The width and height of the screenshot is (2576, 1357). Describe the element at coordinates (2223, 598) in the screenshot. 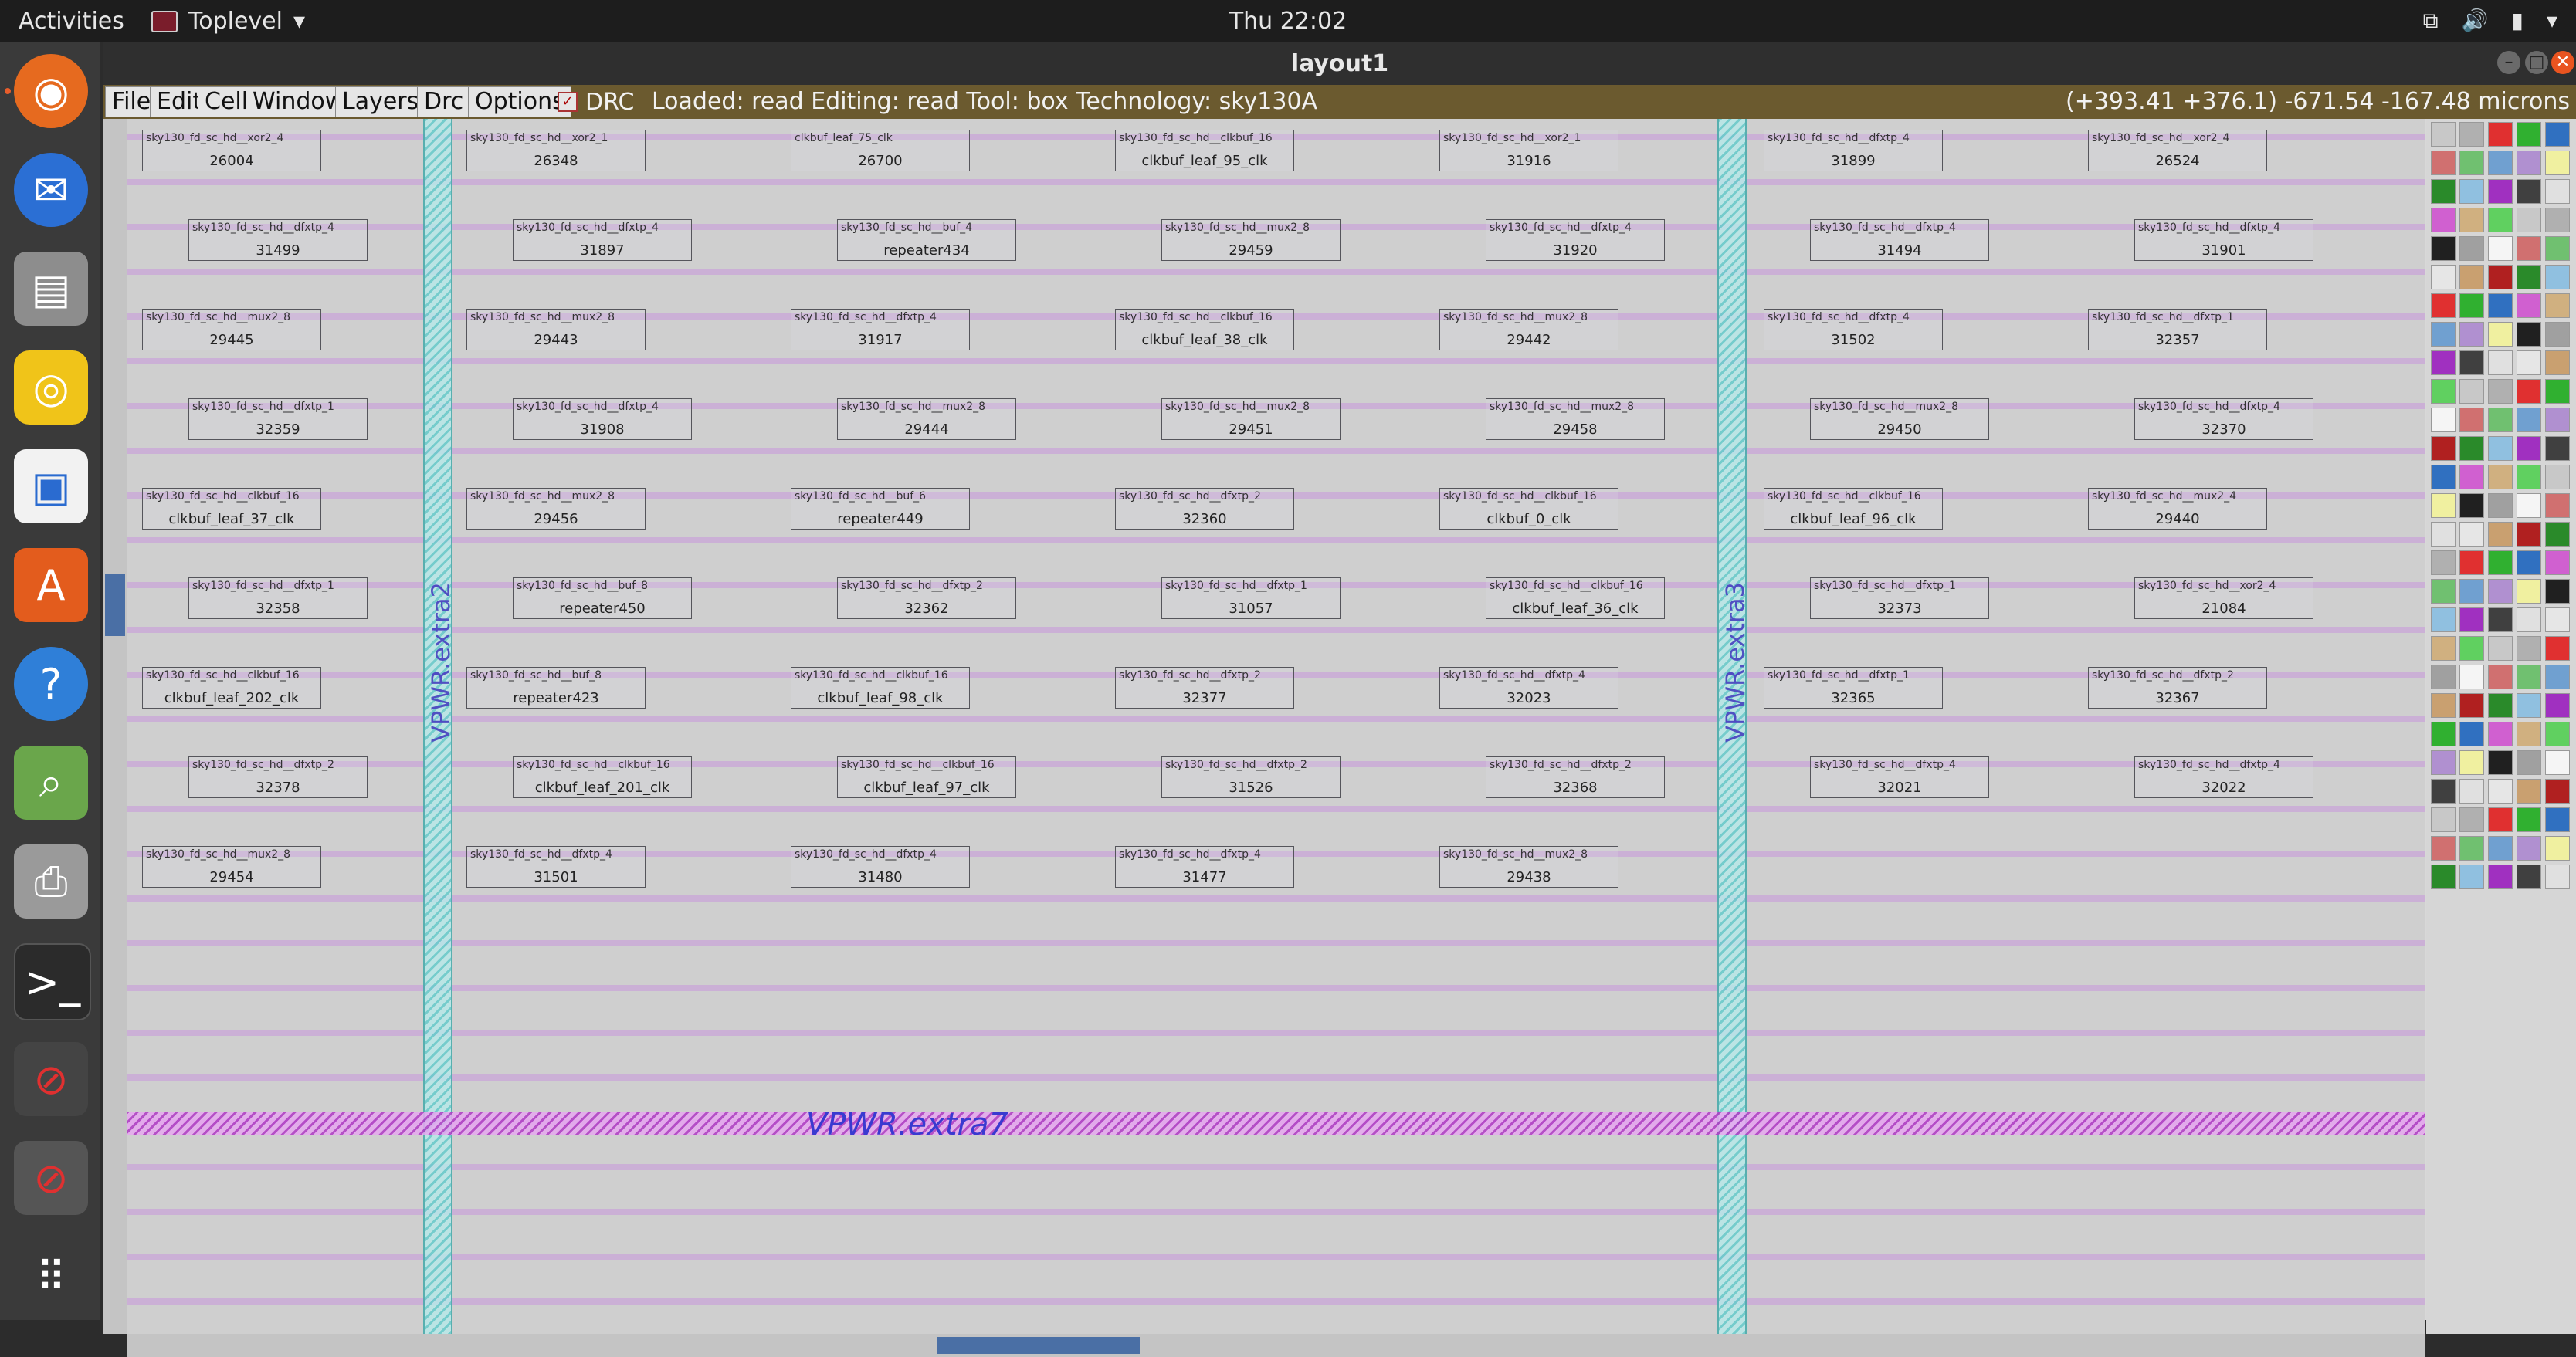

I see `standard-cell: sky130_fd_sc_hd__xor2_4 21084` at that location.